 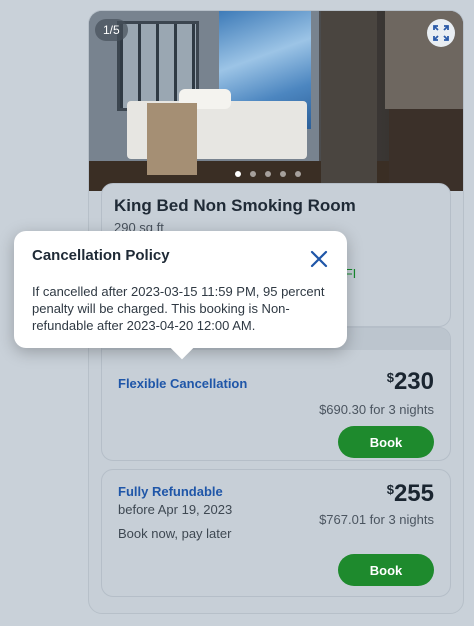 I want to click on pay-later-note: Book now, pay later, so click(x=175, y=533).